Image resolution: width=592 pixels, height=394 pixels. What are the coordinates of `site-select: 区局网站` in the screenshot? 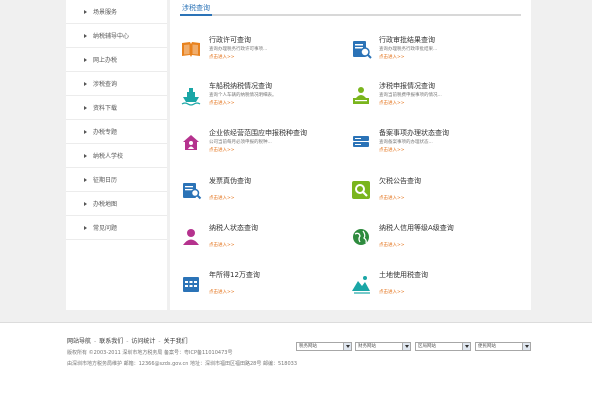 It's located at (443, 346).